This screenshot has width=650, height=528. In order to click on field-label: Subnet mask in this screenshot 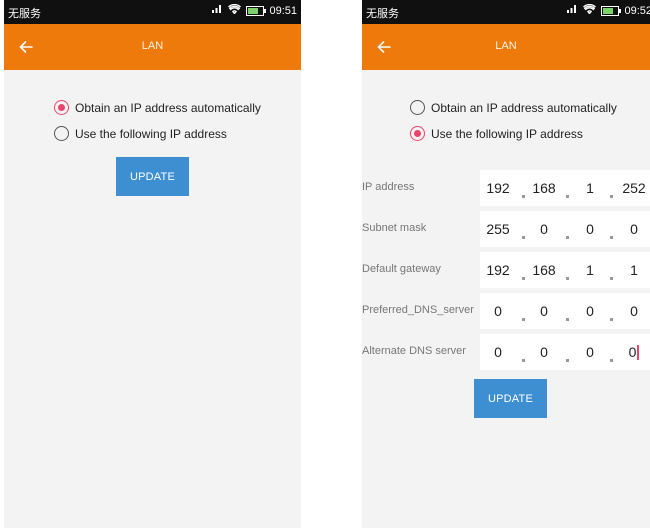, I will do `click(394, 228)`.